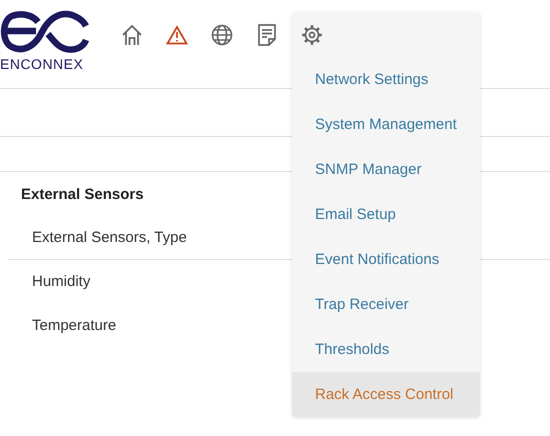  What do you see at coordinates (61, 281) in the screenshot?
I see `sensor-label: Humidity` at bounding box center [61, 281].